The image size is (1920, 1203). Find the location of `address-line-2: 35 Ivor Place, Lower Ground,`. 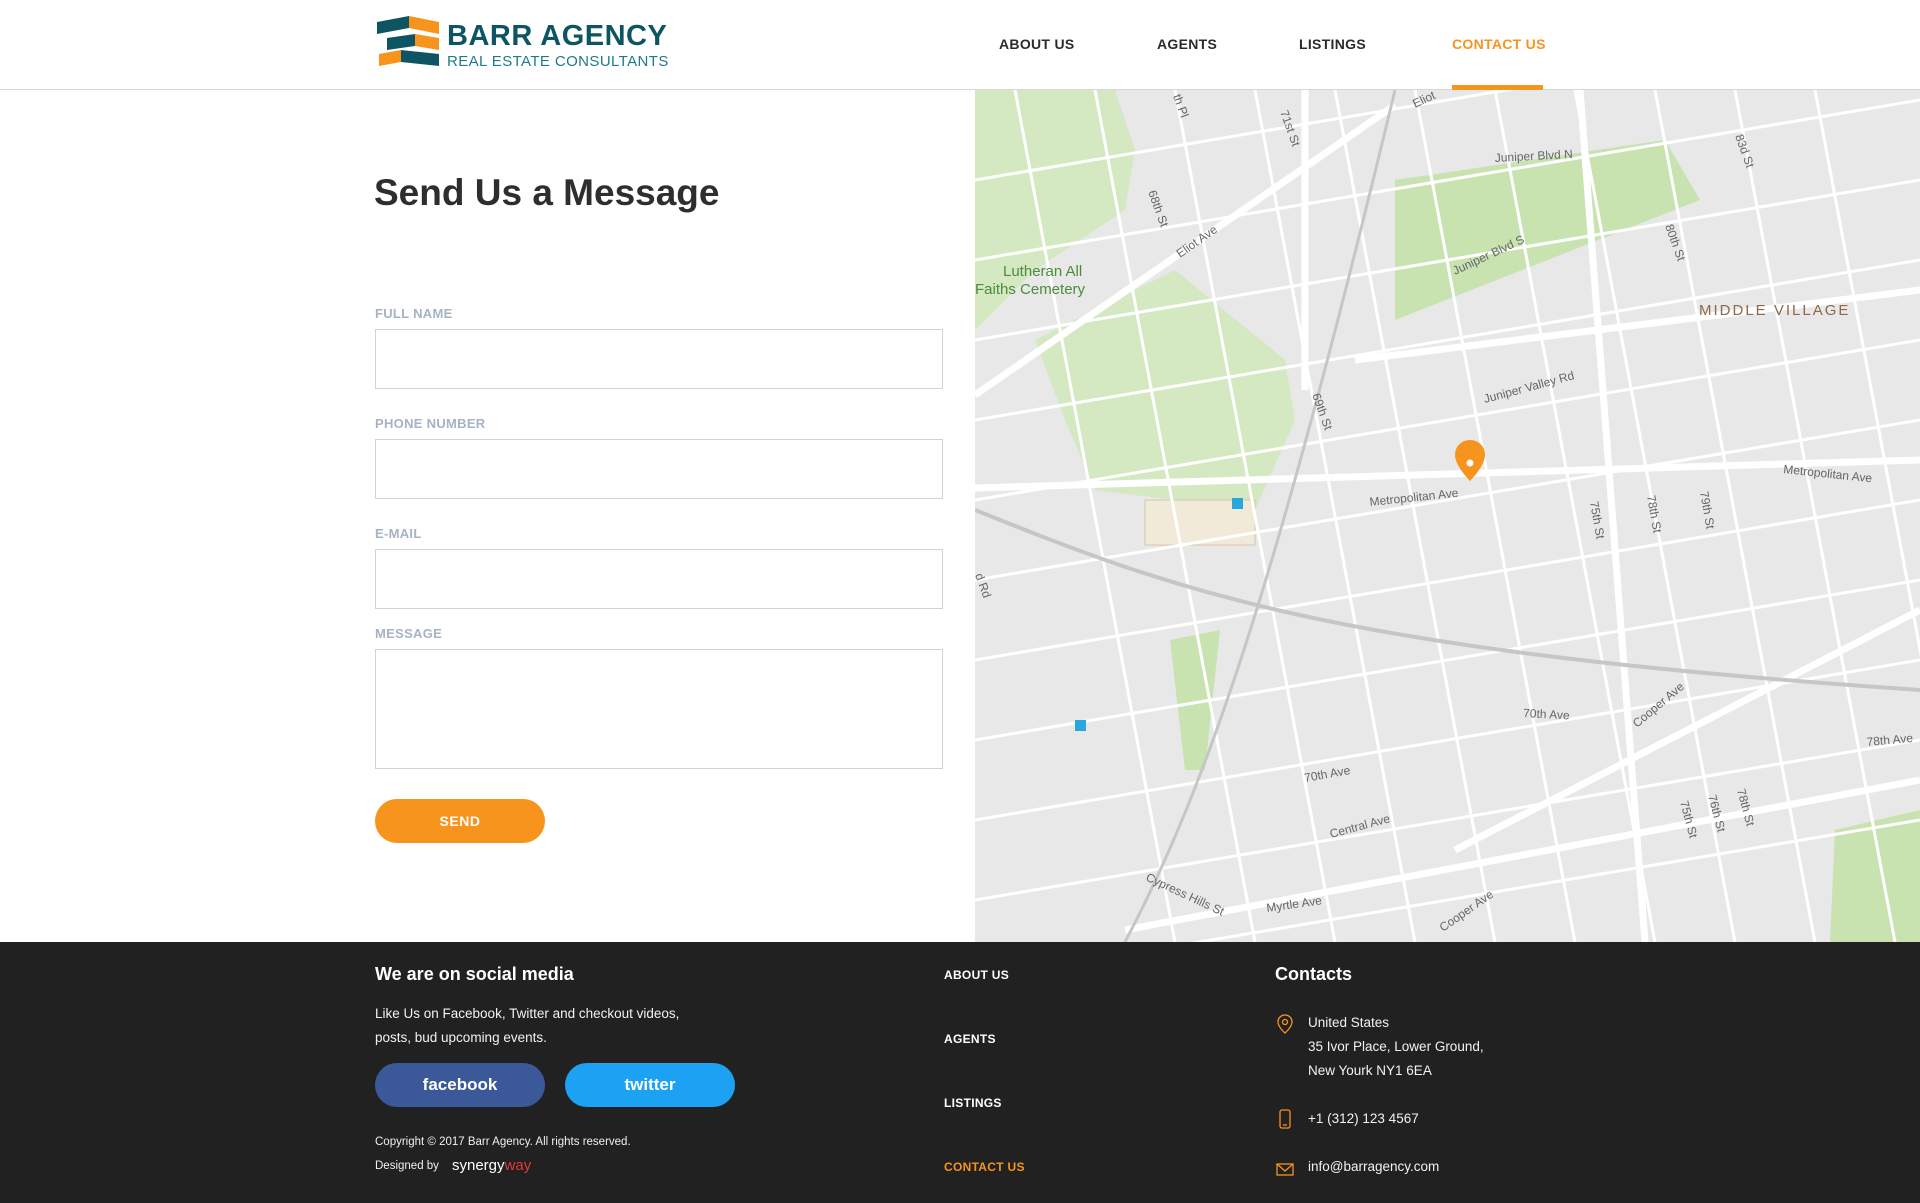

address-line-2: 35 Ivor Place, Lower Ground, is located at coordinates (1396, 1046).